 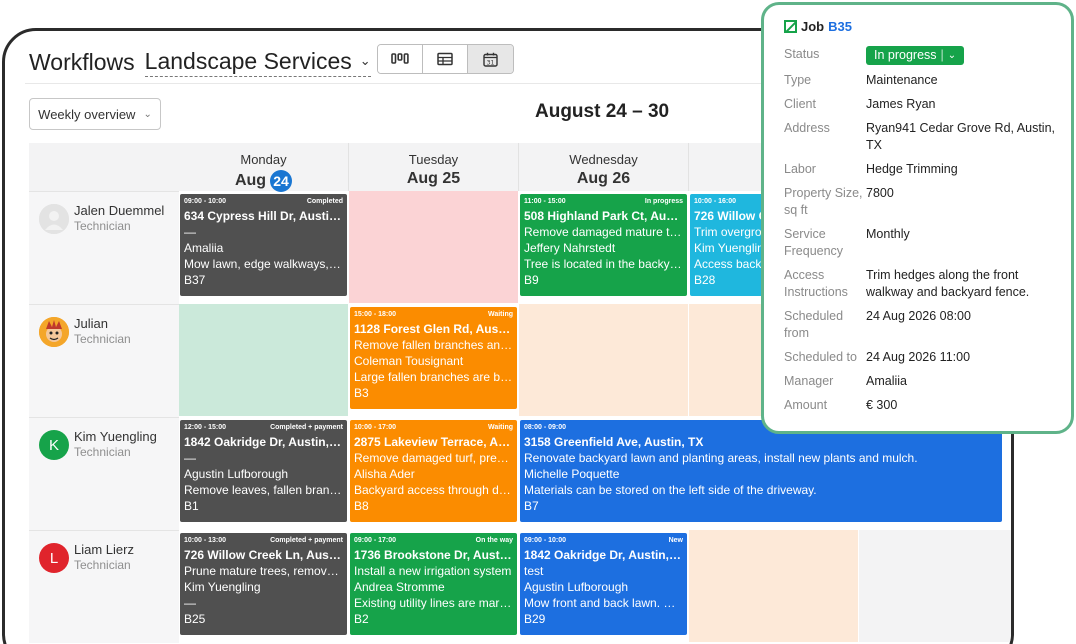 I want to click on job-id: B29, so click(x=535, y=619).